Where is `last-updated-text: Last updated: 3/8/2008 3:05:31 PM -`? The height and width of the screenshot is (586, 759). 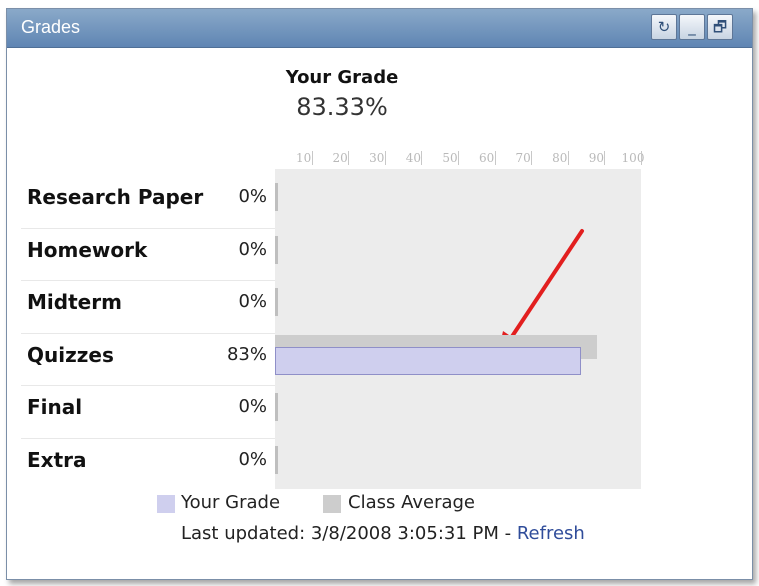 last-updated-text: Last updated: 3/8/2008 3:05:31 PM - is located at coordinates (349, 533).